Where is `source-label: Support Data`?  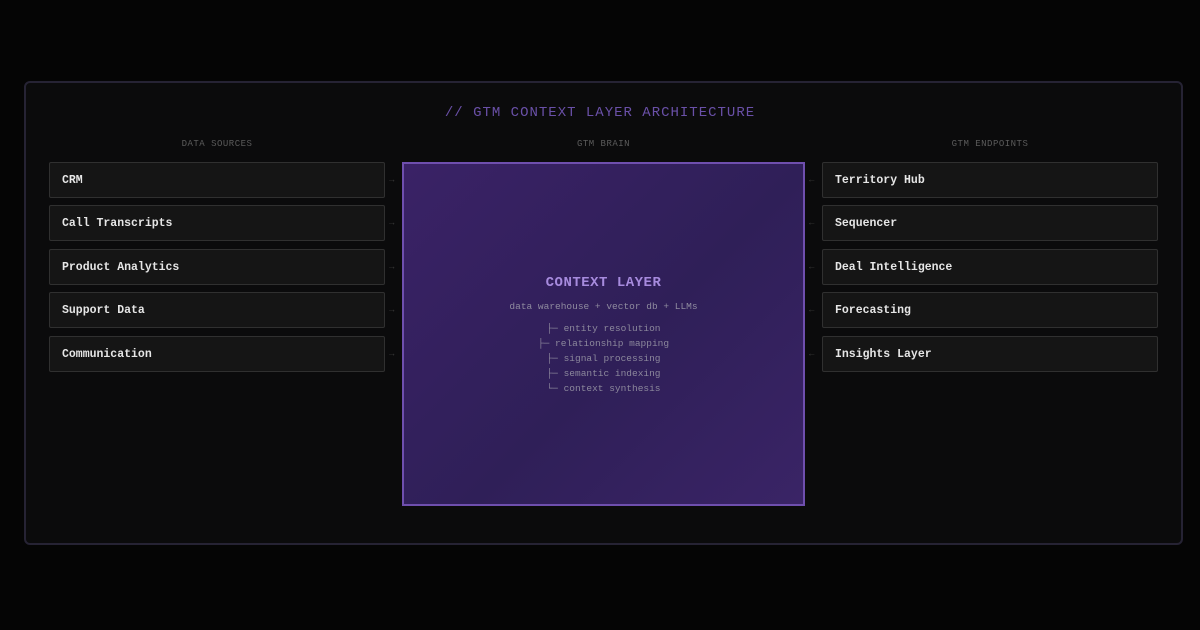
source-label: Support Data is located at coordinates (103, 310).